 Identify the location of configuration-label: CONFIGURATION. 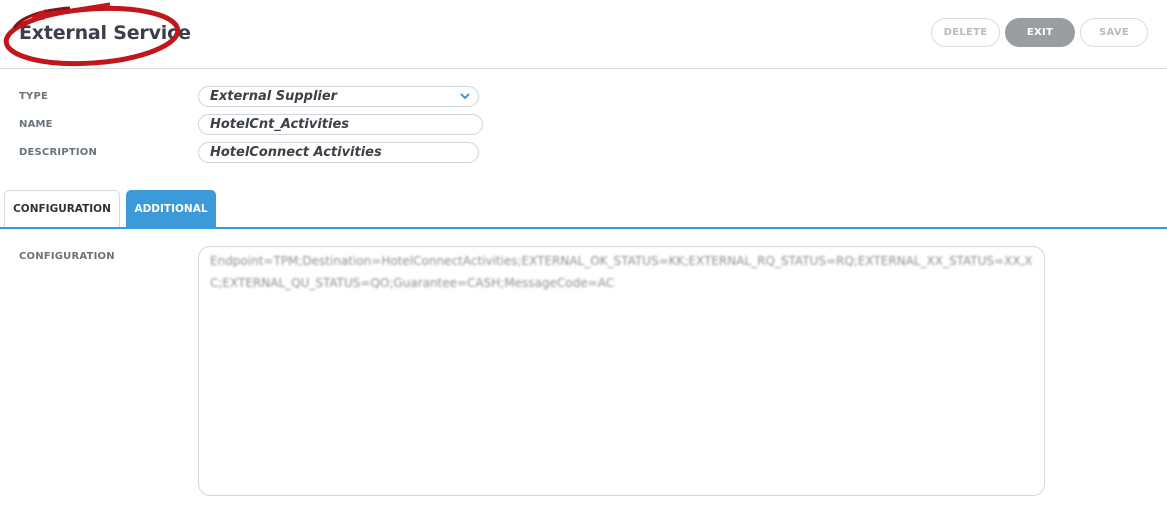
(67, 256).